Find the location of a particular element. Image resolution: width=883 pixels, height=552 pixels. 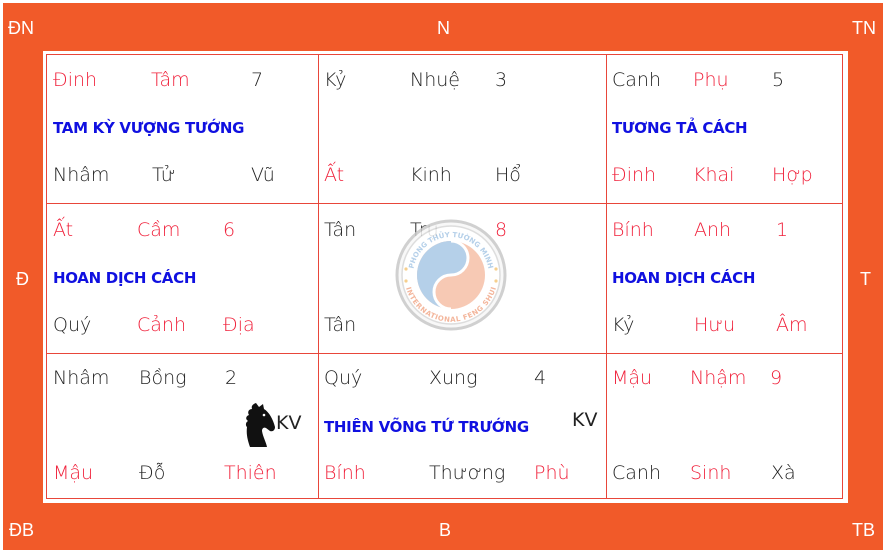

palace-number: 2 is located at coordinates (231, 378).